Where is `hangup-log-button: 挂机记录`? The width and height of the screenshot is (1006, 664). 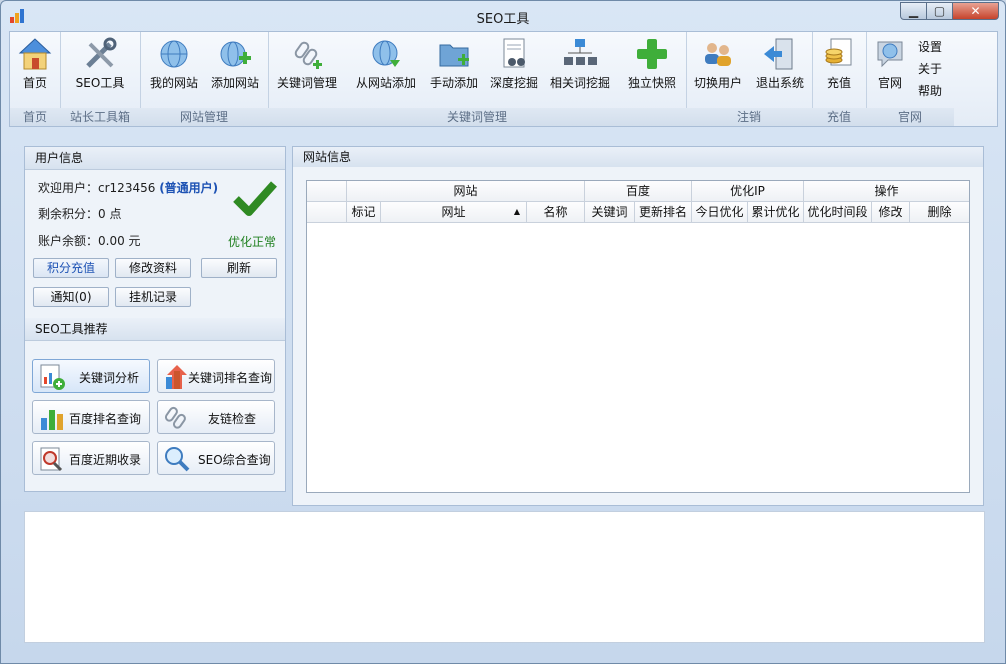 hangup-log-button: 挂机记录 is located at coordinates (153, 297).